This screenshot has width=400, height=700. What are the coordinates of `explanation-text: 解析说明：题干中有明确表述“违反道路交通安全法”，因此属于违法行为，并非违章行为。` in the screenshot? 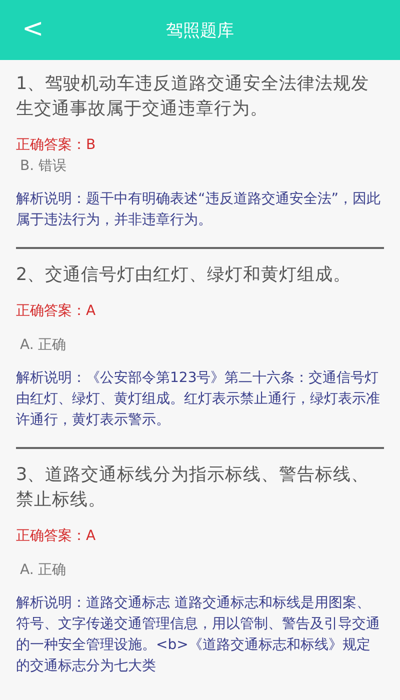 It's located at (199, 210).